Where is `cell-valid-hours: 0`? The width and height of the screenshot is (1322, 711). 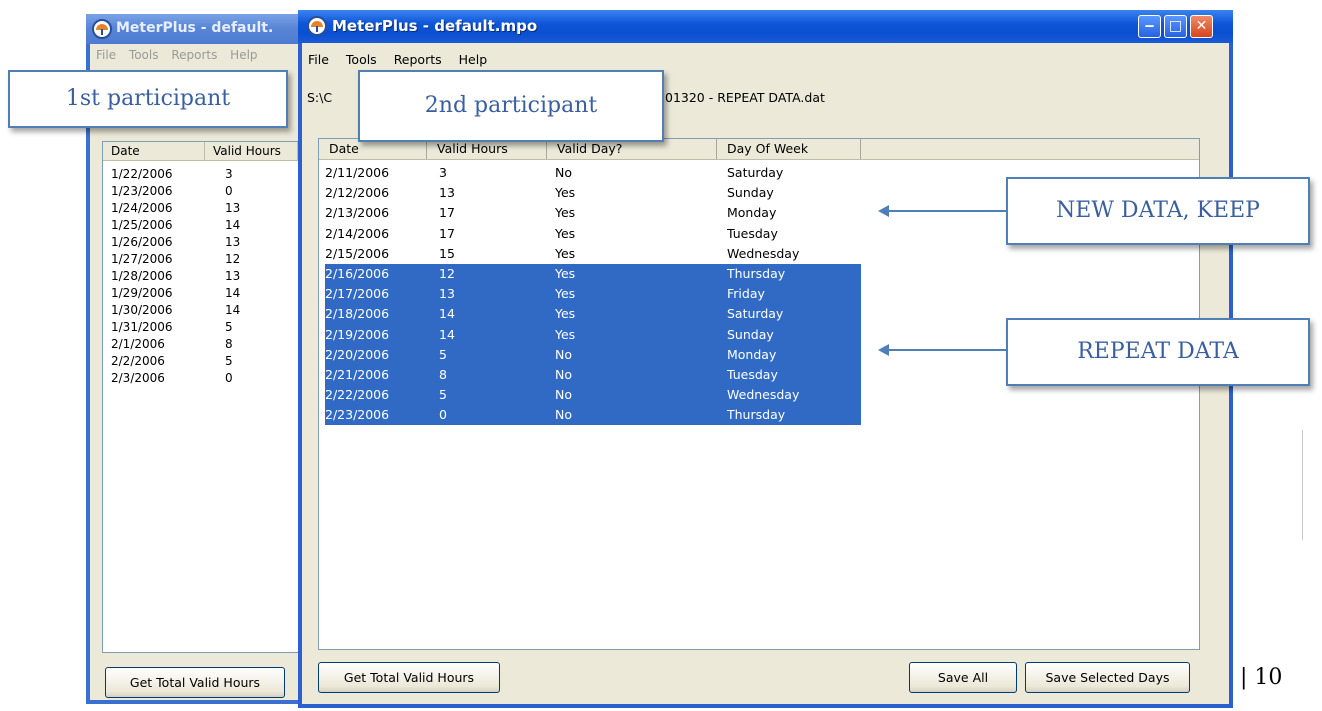
cell-valid-hours: 0 is located at coordinates (229, 191).